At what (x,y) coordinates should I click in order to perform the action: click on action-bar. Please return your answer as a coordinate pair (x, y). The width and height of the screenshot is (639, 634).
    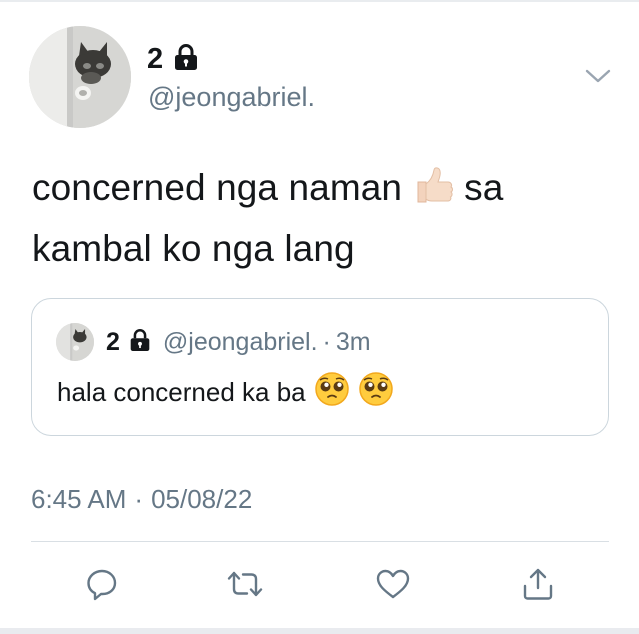
    Looking at the image, I should click on (319, 584).